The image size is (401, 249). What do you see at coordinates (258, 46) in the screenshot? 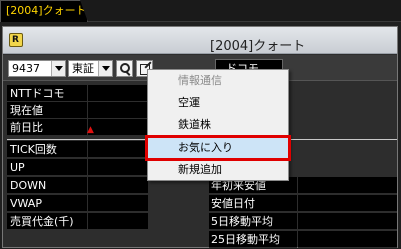
I see `window-title: [2004]クォート` at bounding box center [258, 46].